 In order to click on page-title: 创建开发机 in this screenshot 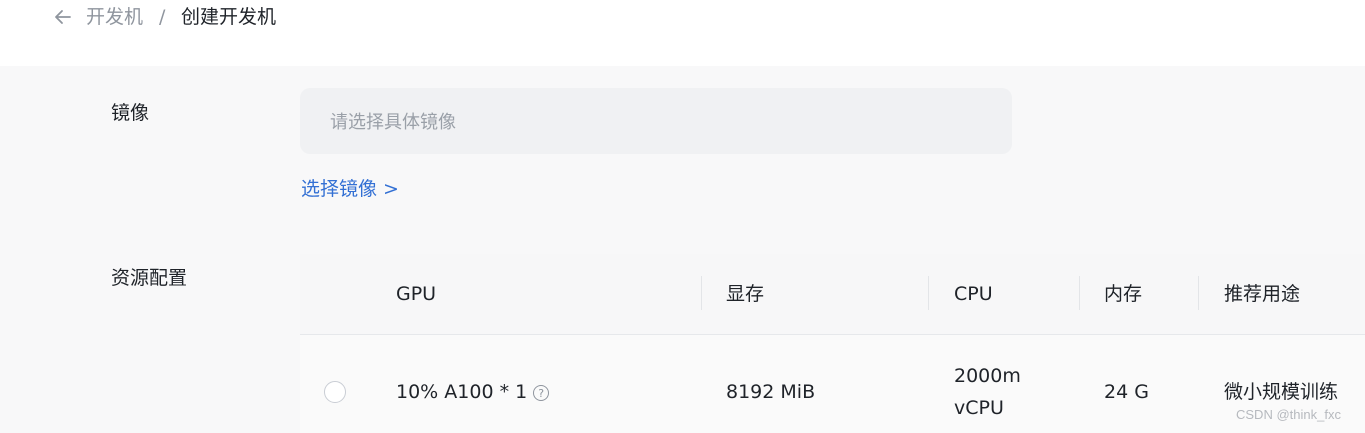, I will do `click(229, 17)`.